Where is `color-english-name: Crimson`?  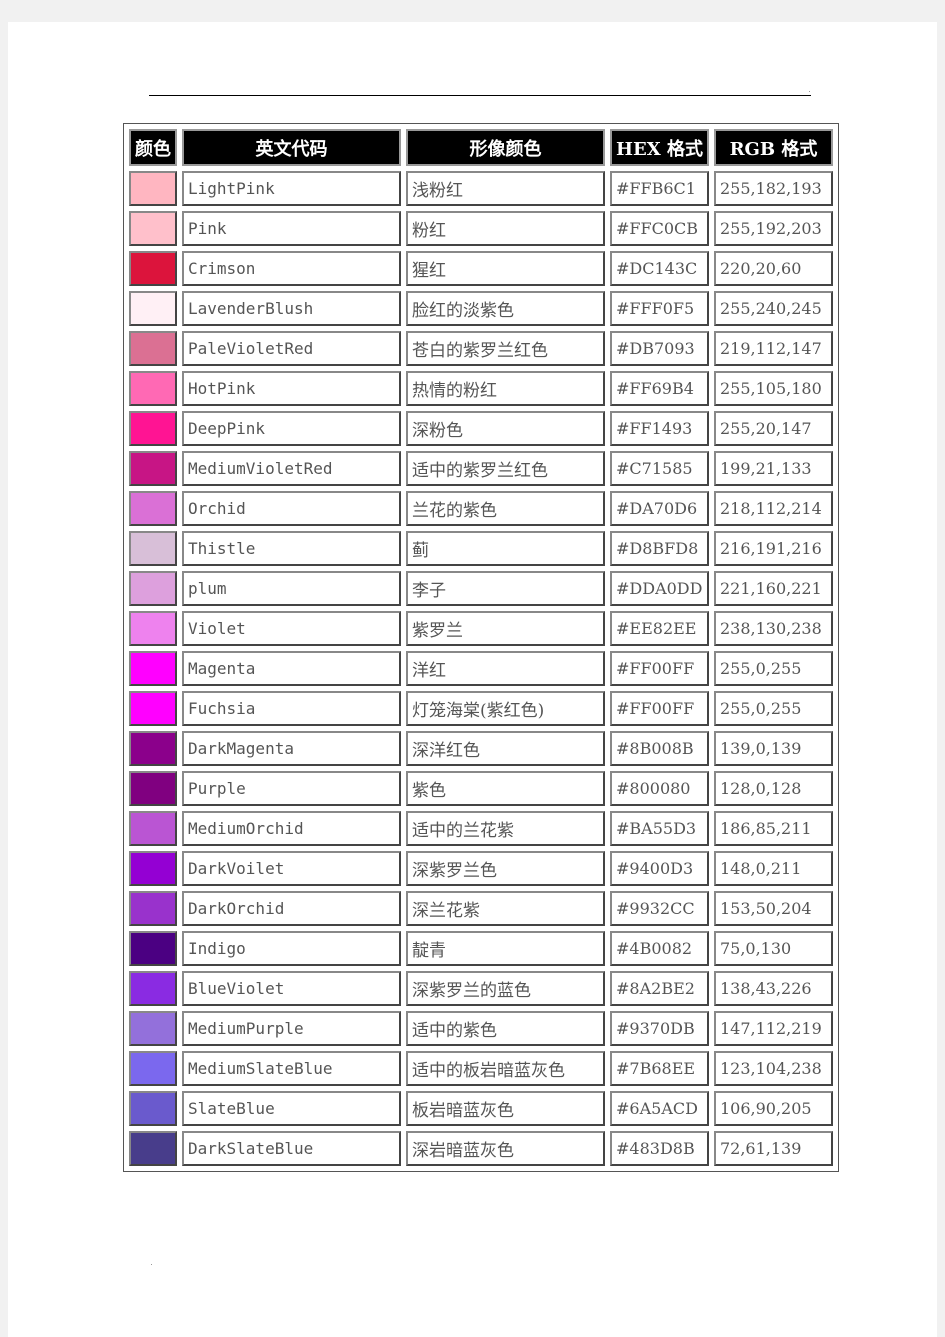
color-english-name: Crimson is located at coordinates (291, 268).